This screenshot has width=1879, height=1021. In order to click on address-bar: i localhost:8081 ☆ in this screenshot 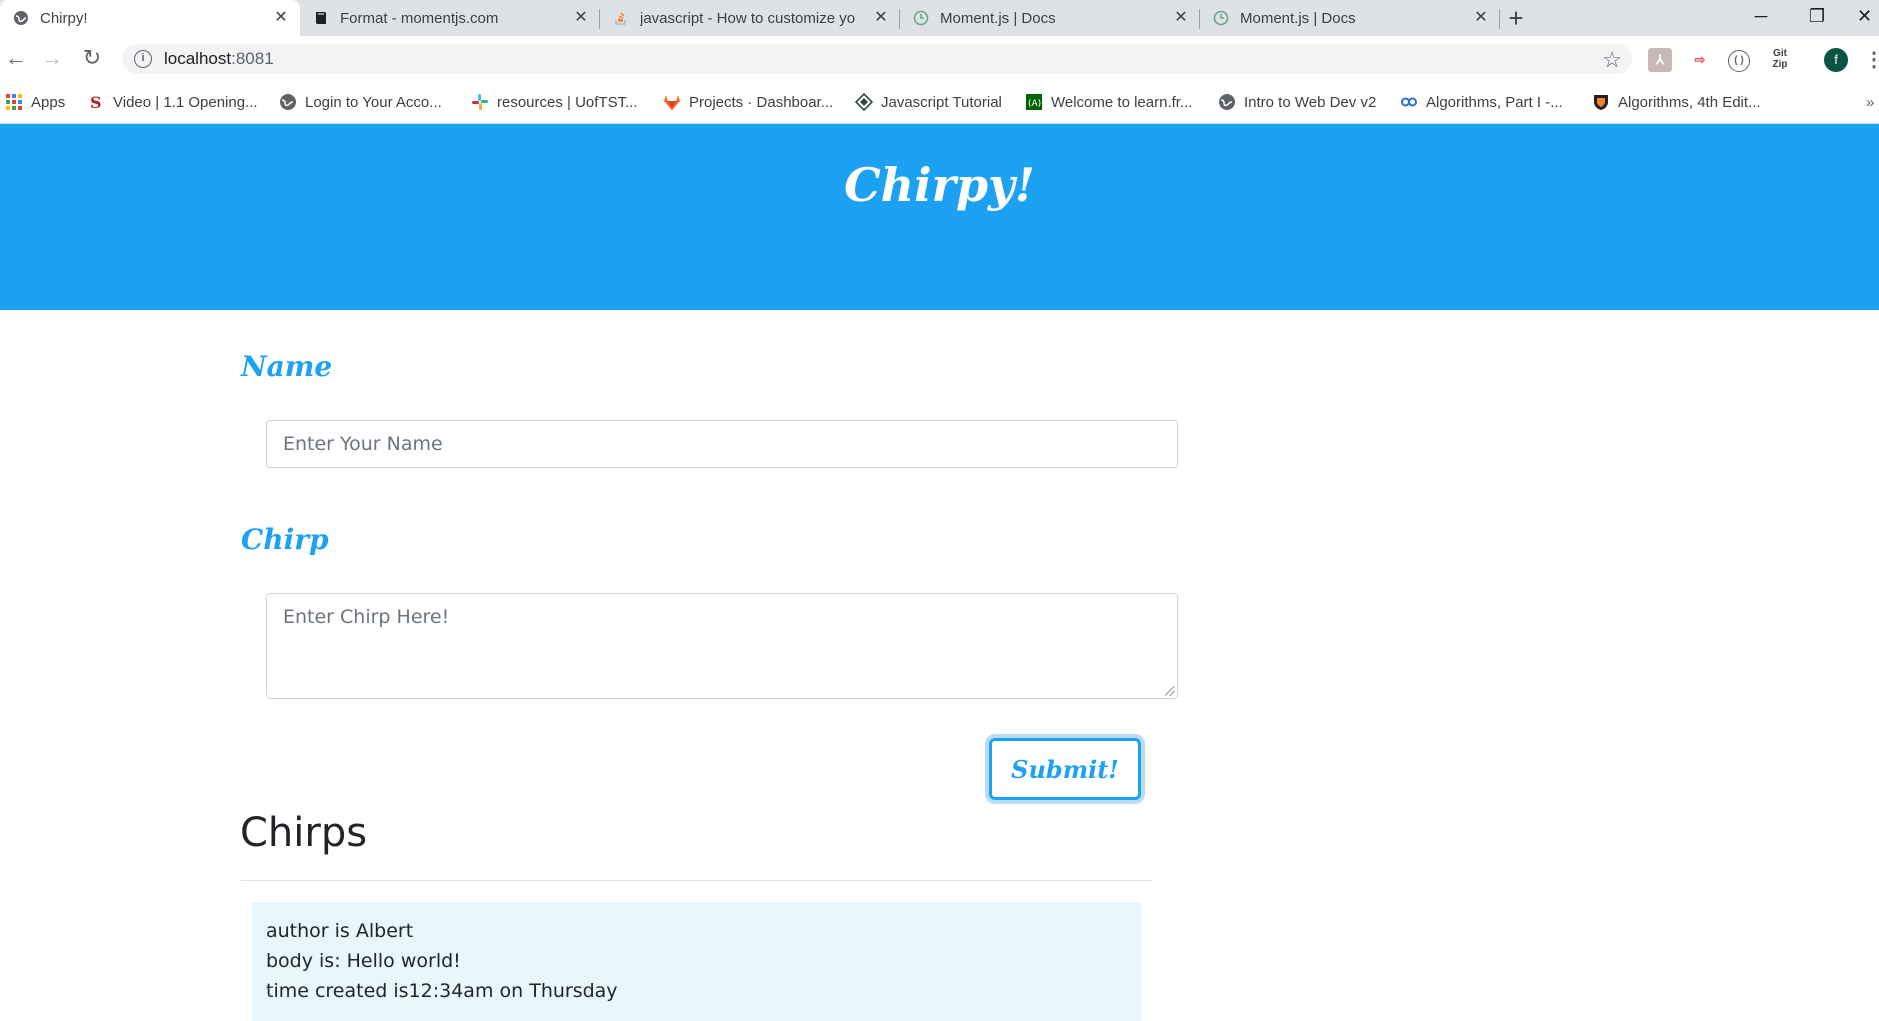, I will do `click(877, 59)`.